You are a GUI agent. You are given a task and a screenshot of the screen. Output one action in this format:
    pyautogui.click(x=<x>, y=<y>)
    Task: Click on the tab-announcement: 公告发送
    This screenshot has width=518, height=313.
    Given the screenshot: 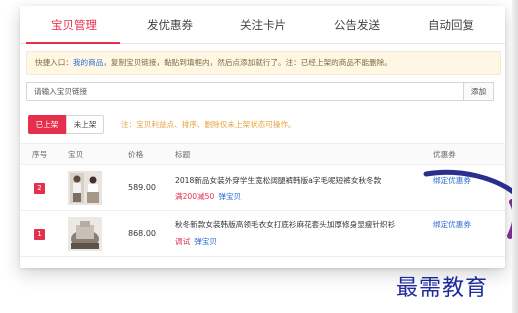 What is the action you would take?
    pyautogui.click(x=357, y=25)
    